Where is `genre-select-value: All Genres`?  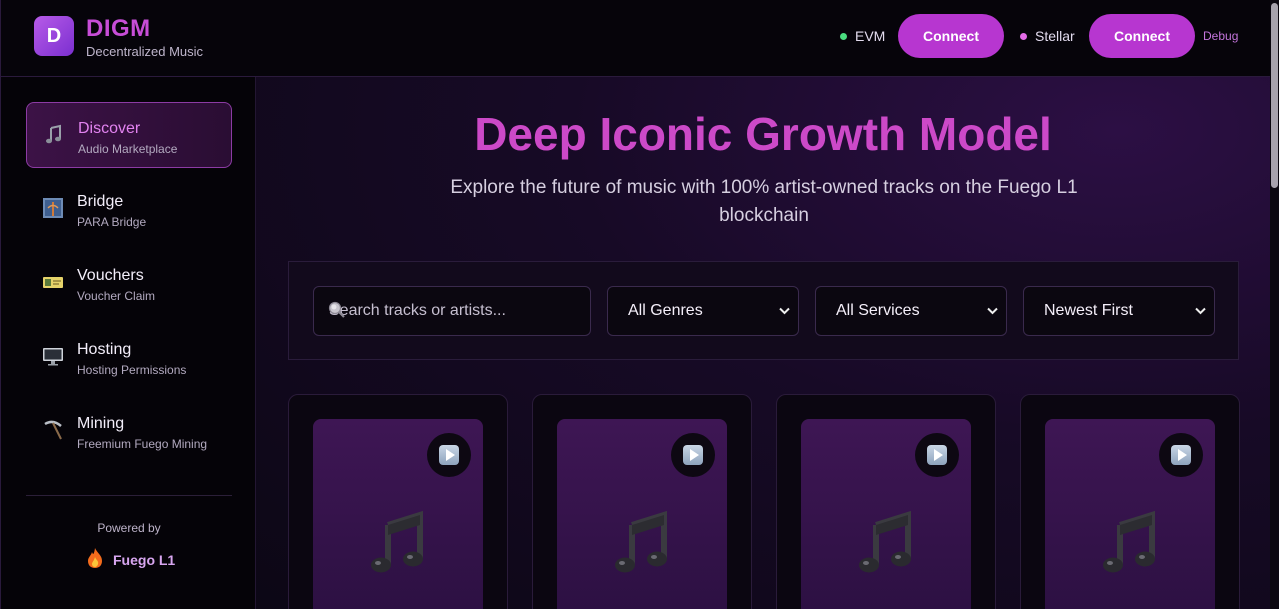 genre-select-value: All Genres is located at coordinates (665, 310).